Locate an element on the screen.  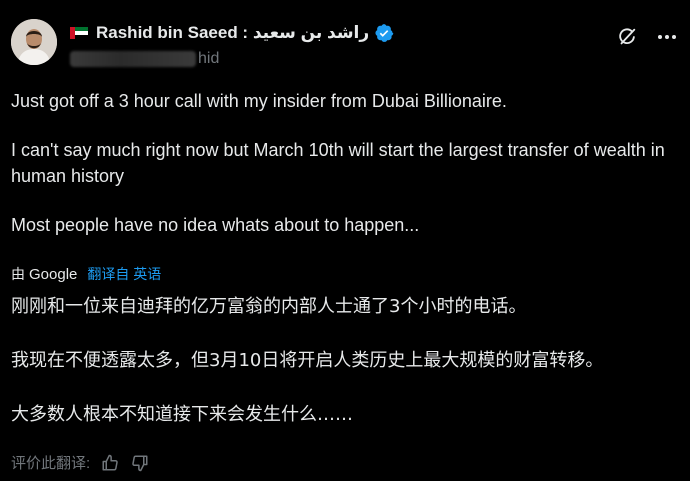
thumbs-down-icon is located at coordinates (140, 463).